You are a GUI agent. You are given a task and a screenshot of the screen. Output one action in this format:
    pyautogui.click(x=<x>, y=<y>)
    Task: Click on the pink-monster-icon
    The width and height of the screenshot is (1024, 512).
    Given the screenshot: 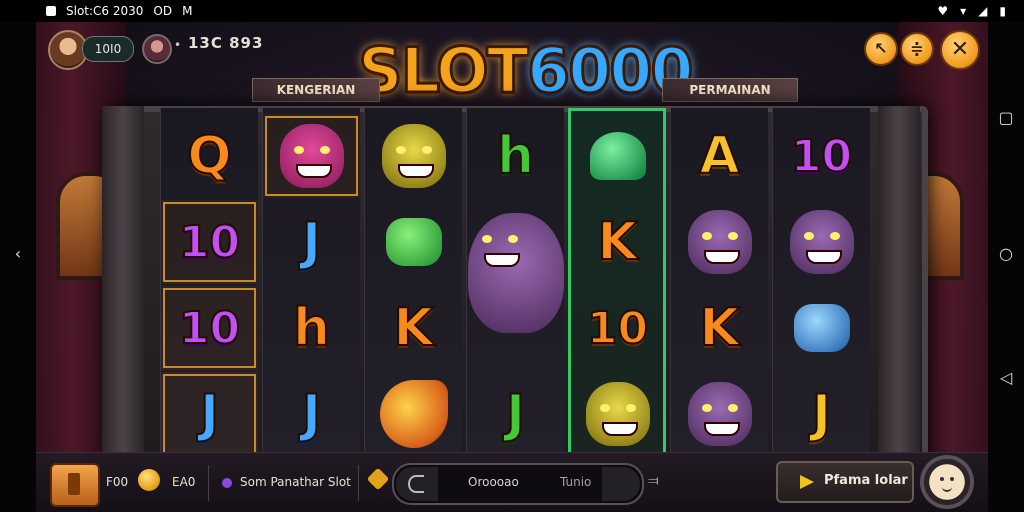 What is the action you would take?
    pyautogui.click(x=311, y=156)
    